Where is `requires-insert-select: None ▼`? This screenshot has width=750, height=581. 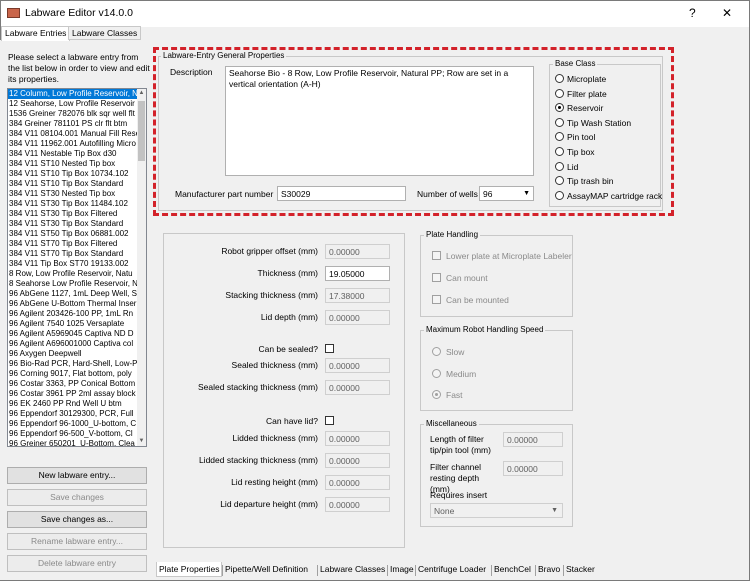
requires-insert-select: None ▼ is located at coordinates (496, 510).